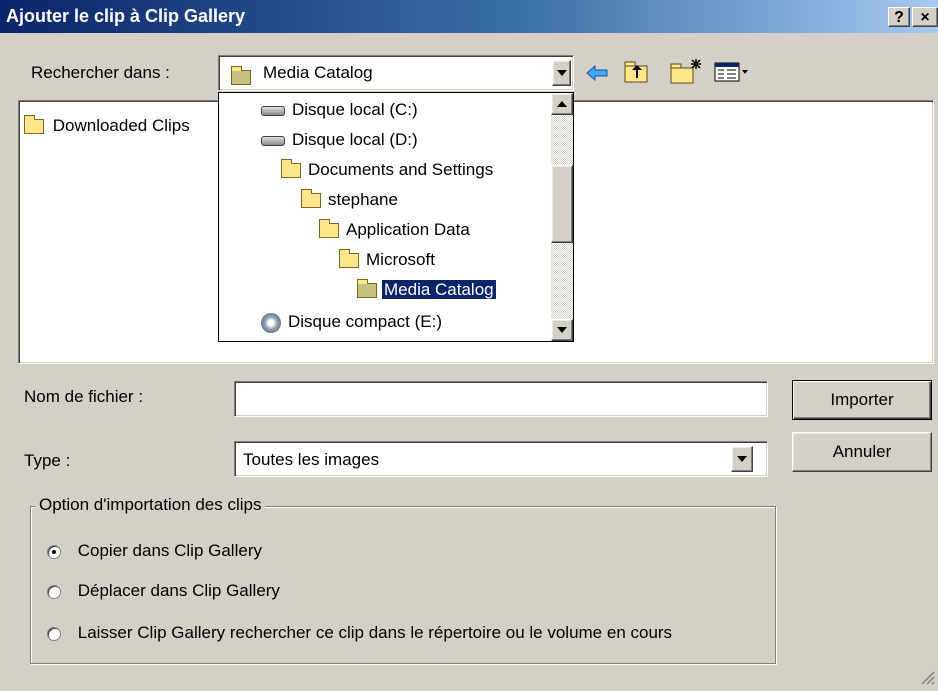 The image size is (938, 691). I want to click on cancel-button: Annuler, so click(862, 452).